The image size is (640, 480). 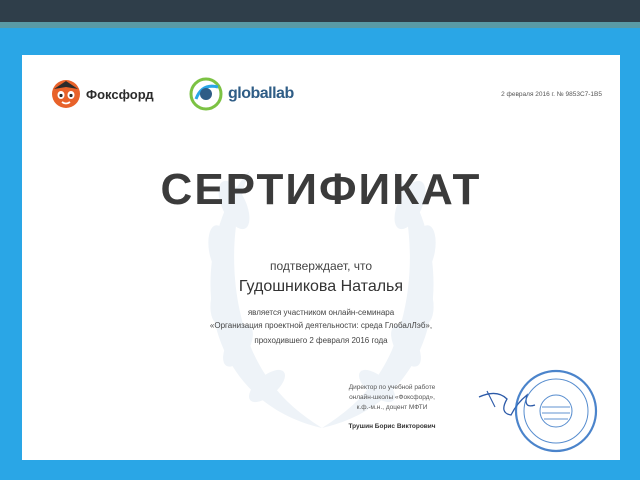 What do you see at coordinates (206, 94) in the screenshot?
I see `globallab-logo-icon` at bounding box center [206, 94].